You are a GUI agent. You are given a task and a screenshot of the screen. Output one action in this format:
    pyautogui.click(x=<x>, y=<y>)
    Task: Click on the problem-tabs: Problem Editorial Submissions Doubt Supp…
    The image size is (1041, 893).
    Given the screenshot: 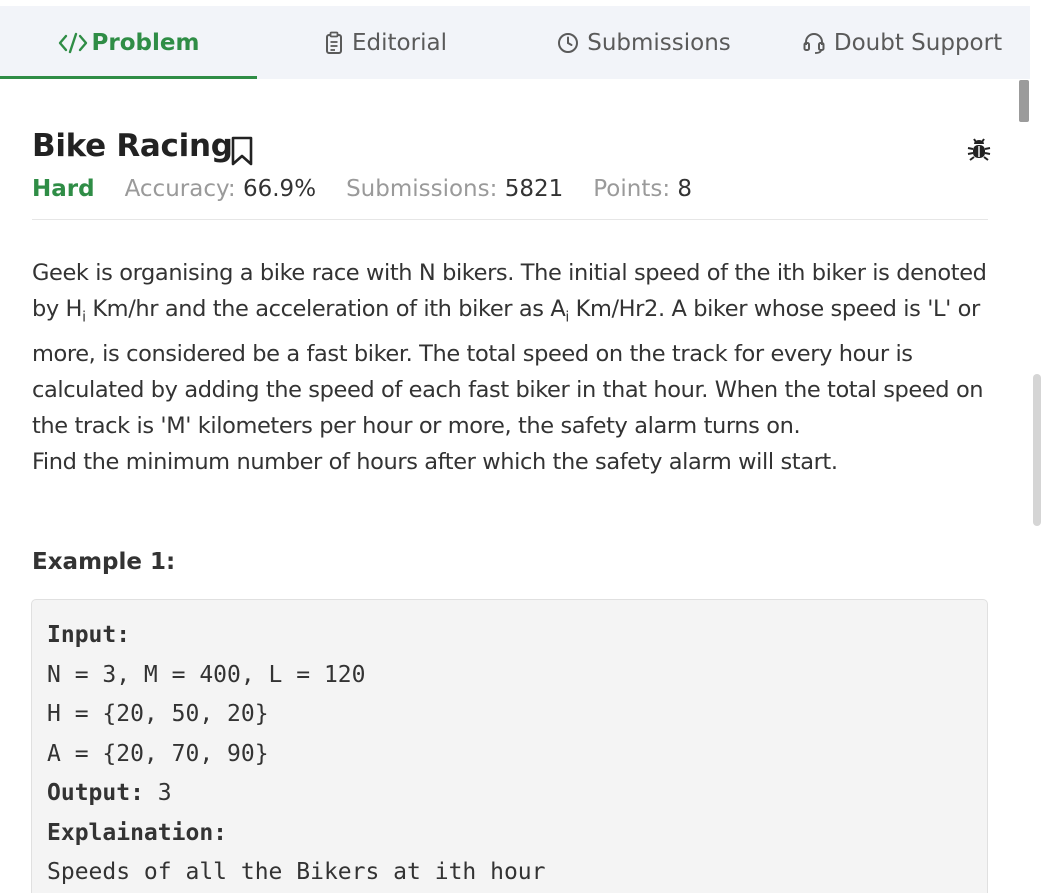 What is the action you would take?
    pyautogui.click(x=515, y=42)
    